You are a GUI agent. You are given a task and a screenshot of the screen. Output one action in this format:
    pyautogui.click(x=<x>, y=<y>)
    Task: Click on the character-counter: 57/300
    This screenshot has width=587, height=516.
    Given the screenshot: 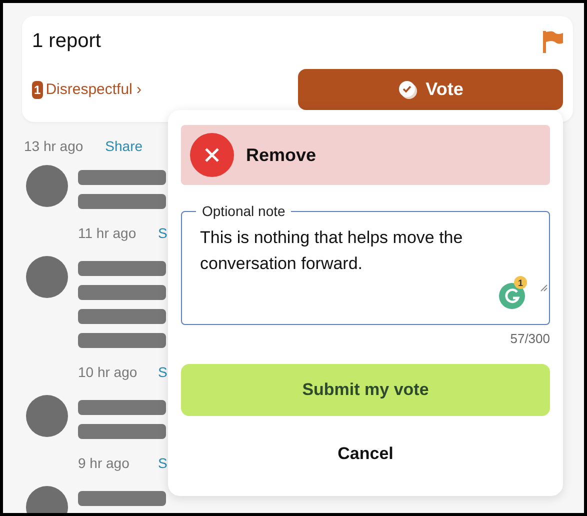 What is the action you would take?
    pyautogui.click(x=530, y=338)
    